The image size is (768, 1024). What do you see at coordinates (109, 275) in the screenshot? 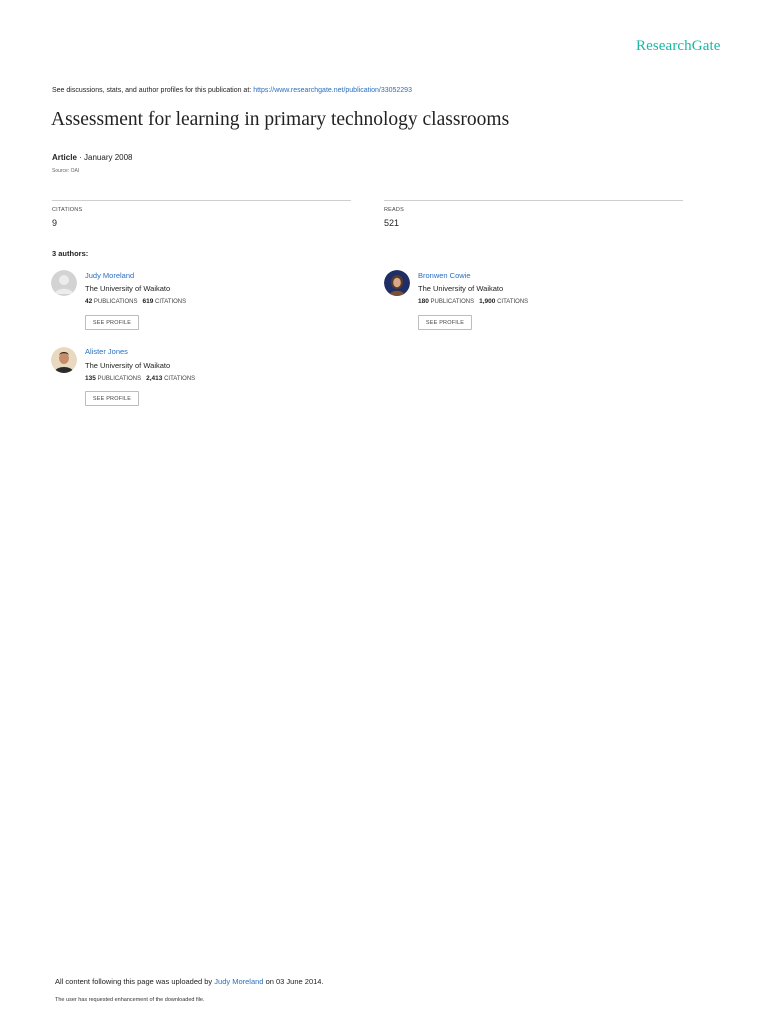
I see `author-name-link: Judy Moreland` at bounding box center [109, 275].